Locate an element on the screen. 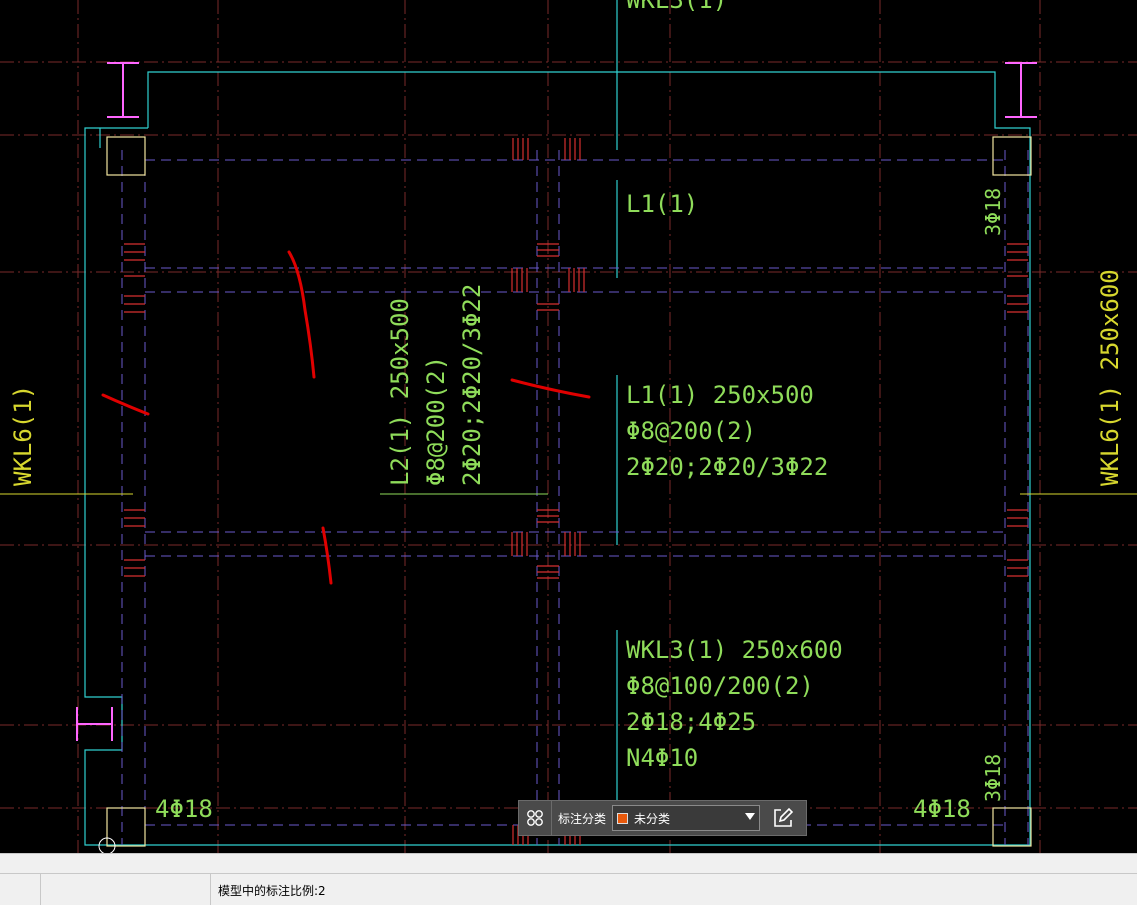  label-wkl6-left: WKL6(1) is located at coordinates (23, 435).